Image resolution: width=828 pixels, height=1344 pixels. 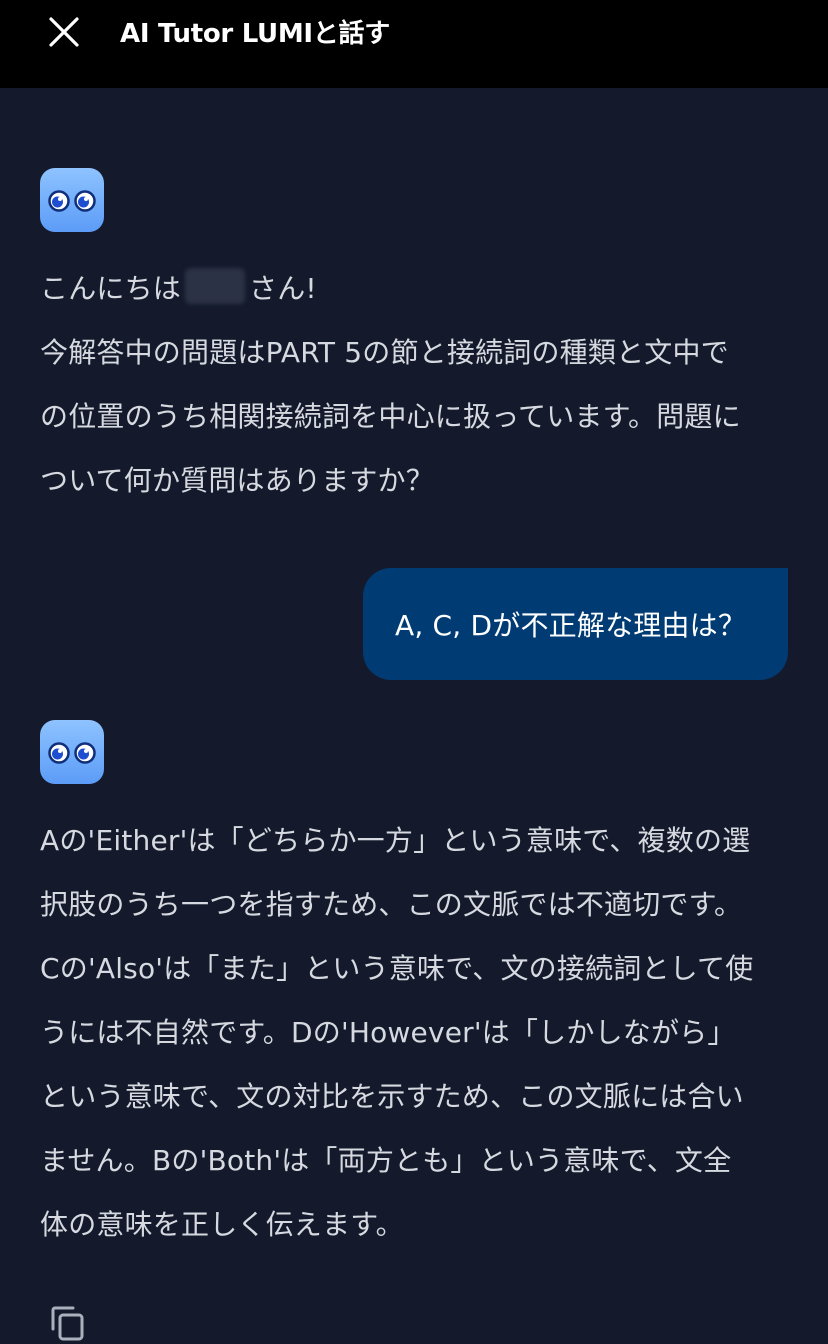 What do you see at coordinates (390, 416) in the screenshot?
I see `message-line: の位置のうち相関接続詞を中心に扱っています。問題に` at bounding box center [390, 416].